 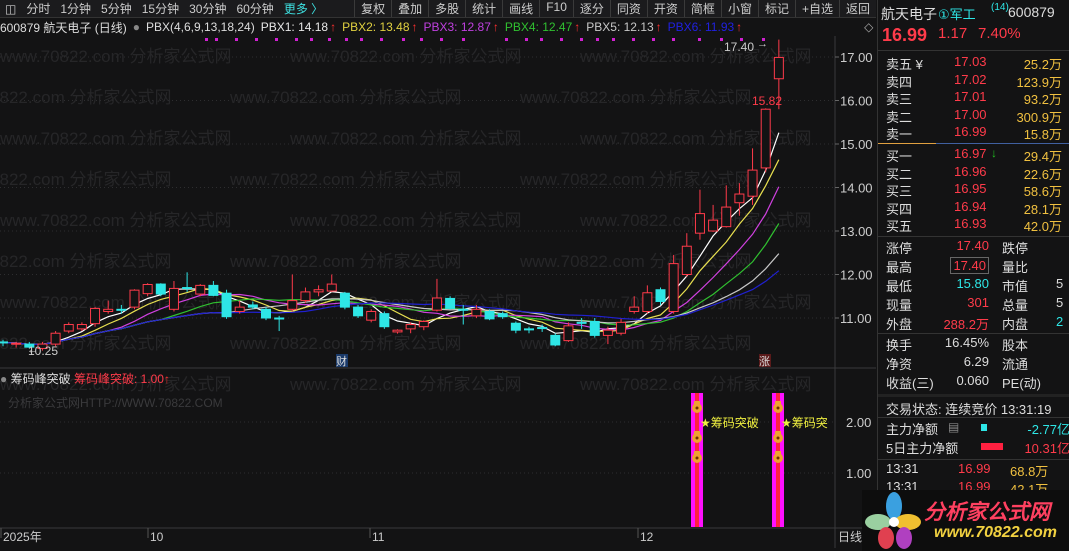 What do you see at coordinates (973, 428) in the screenshot?
I see `main-flow-row: 主力净额 -2.77亿` at bounding box center [973, 428].